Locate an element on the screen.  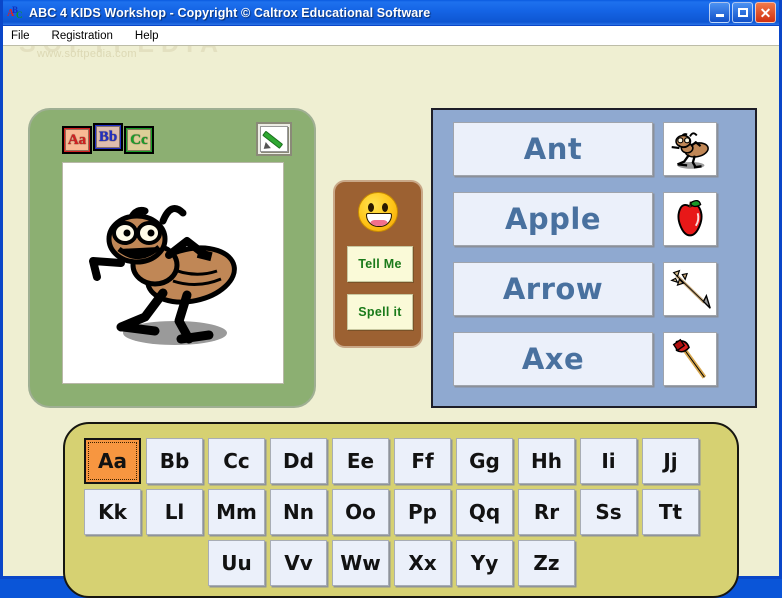
letter-key-u: Uu is located at coordinates (236, 563).